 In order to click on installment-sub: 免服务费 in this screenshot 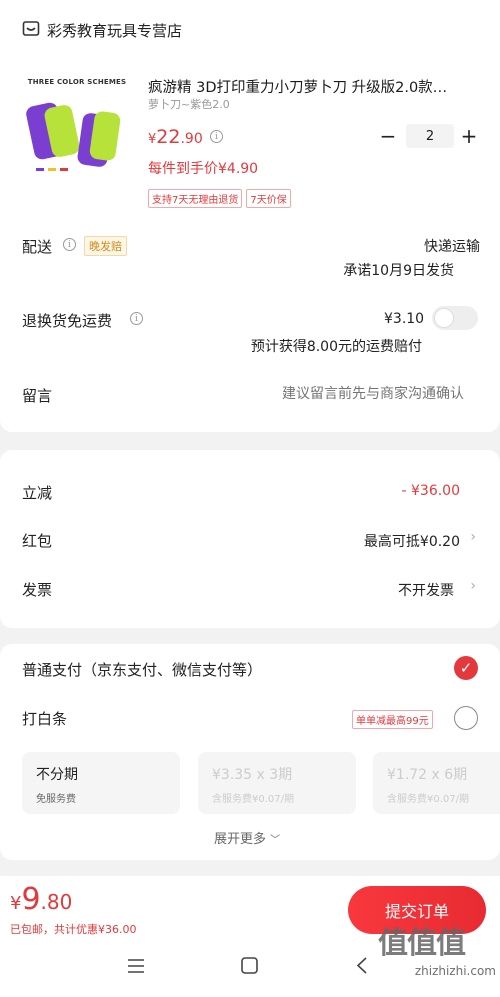, I will do `click(56, 799)`.